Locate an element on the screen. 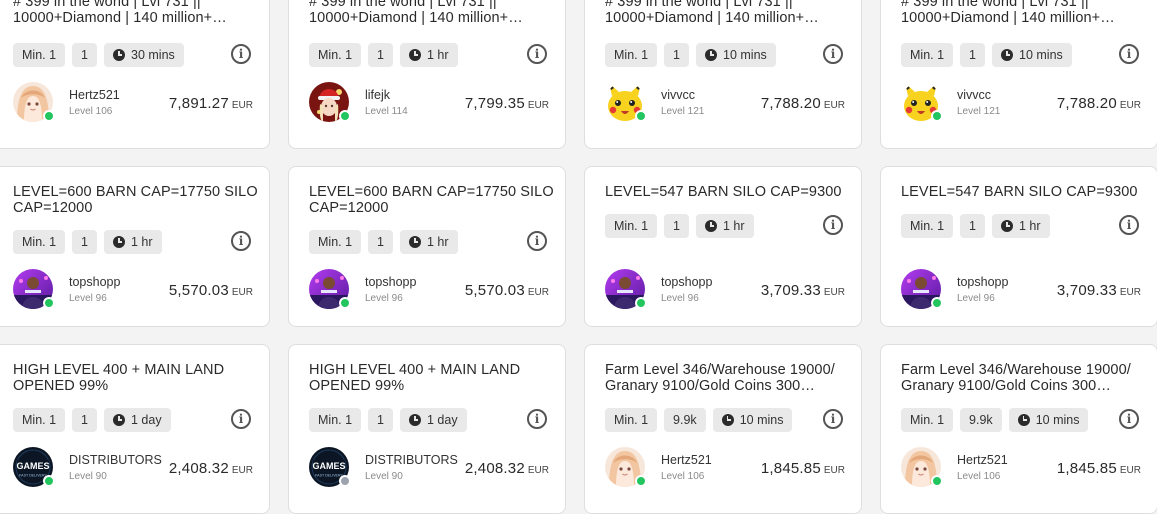 This screenshot has width=1157, height=514. price-amount: 5,570.03 is located at coordinates (494, 290).